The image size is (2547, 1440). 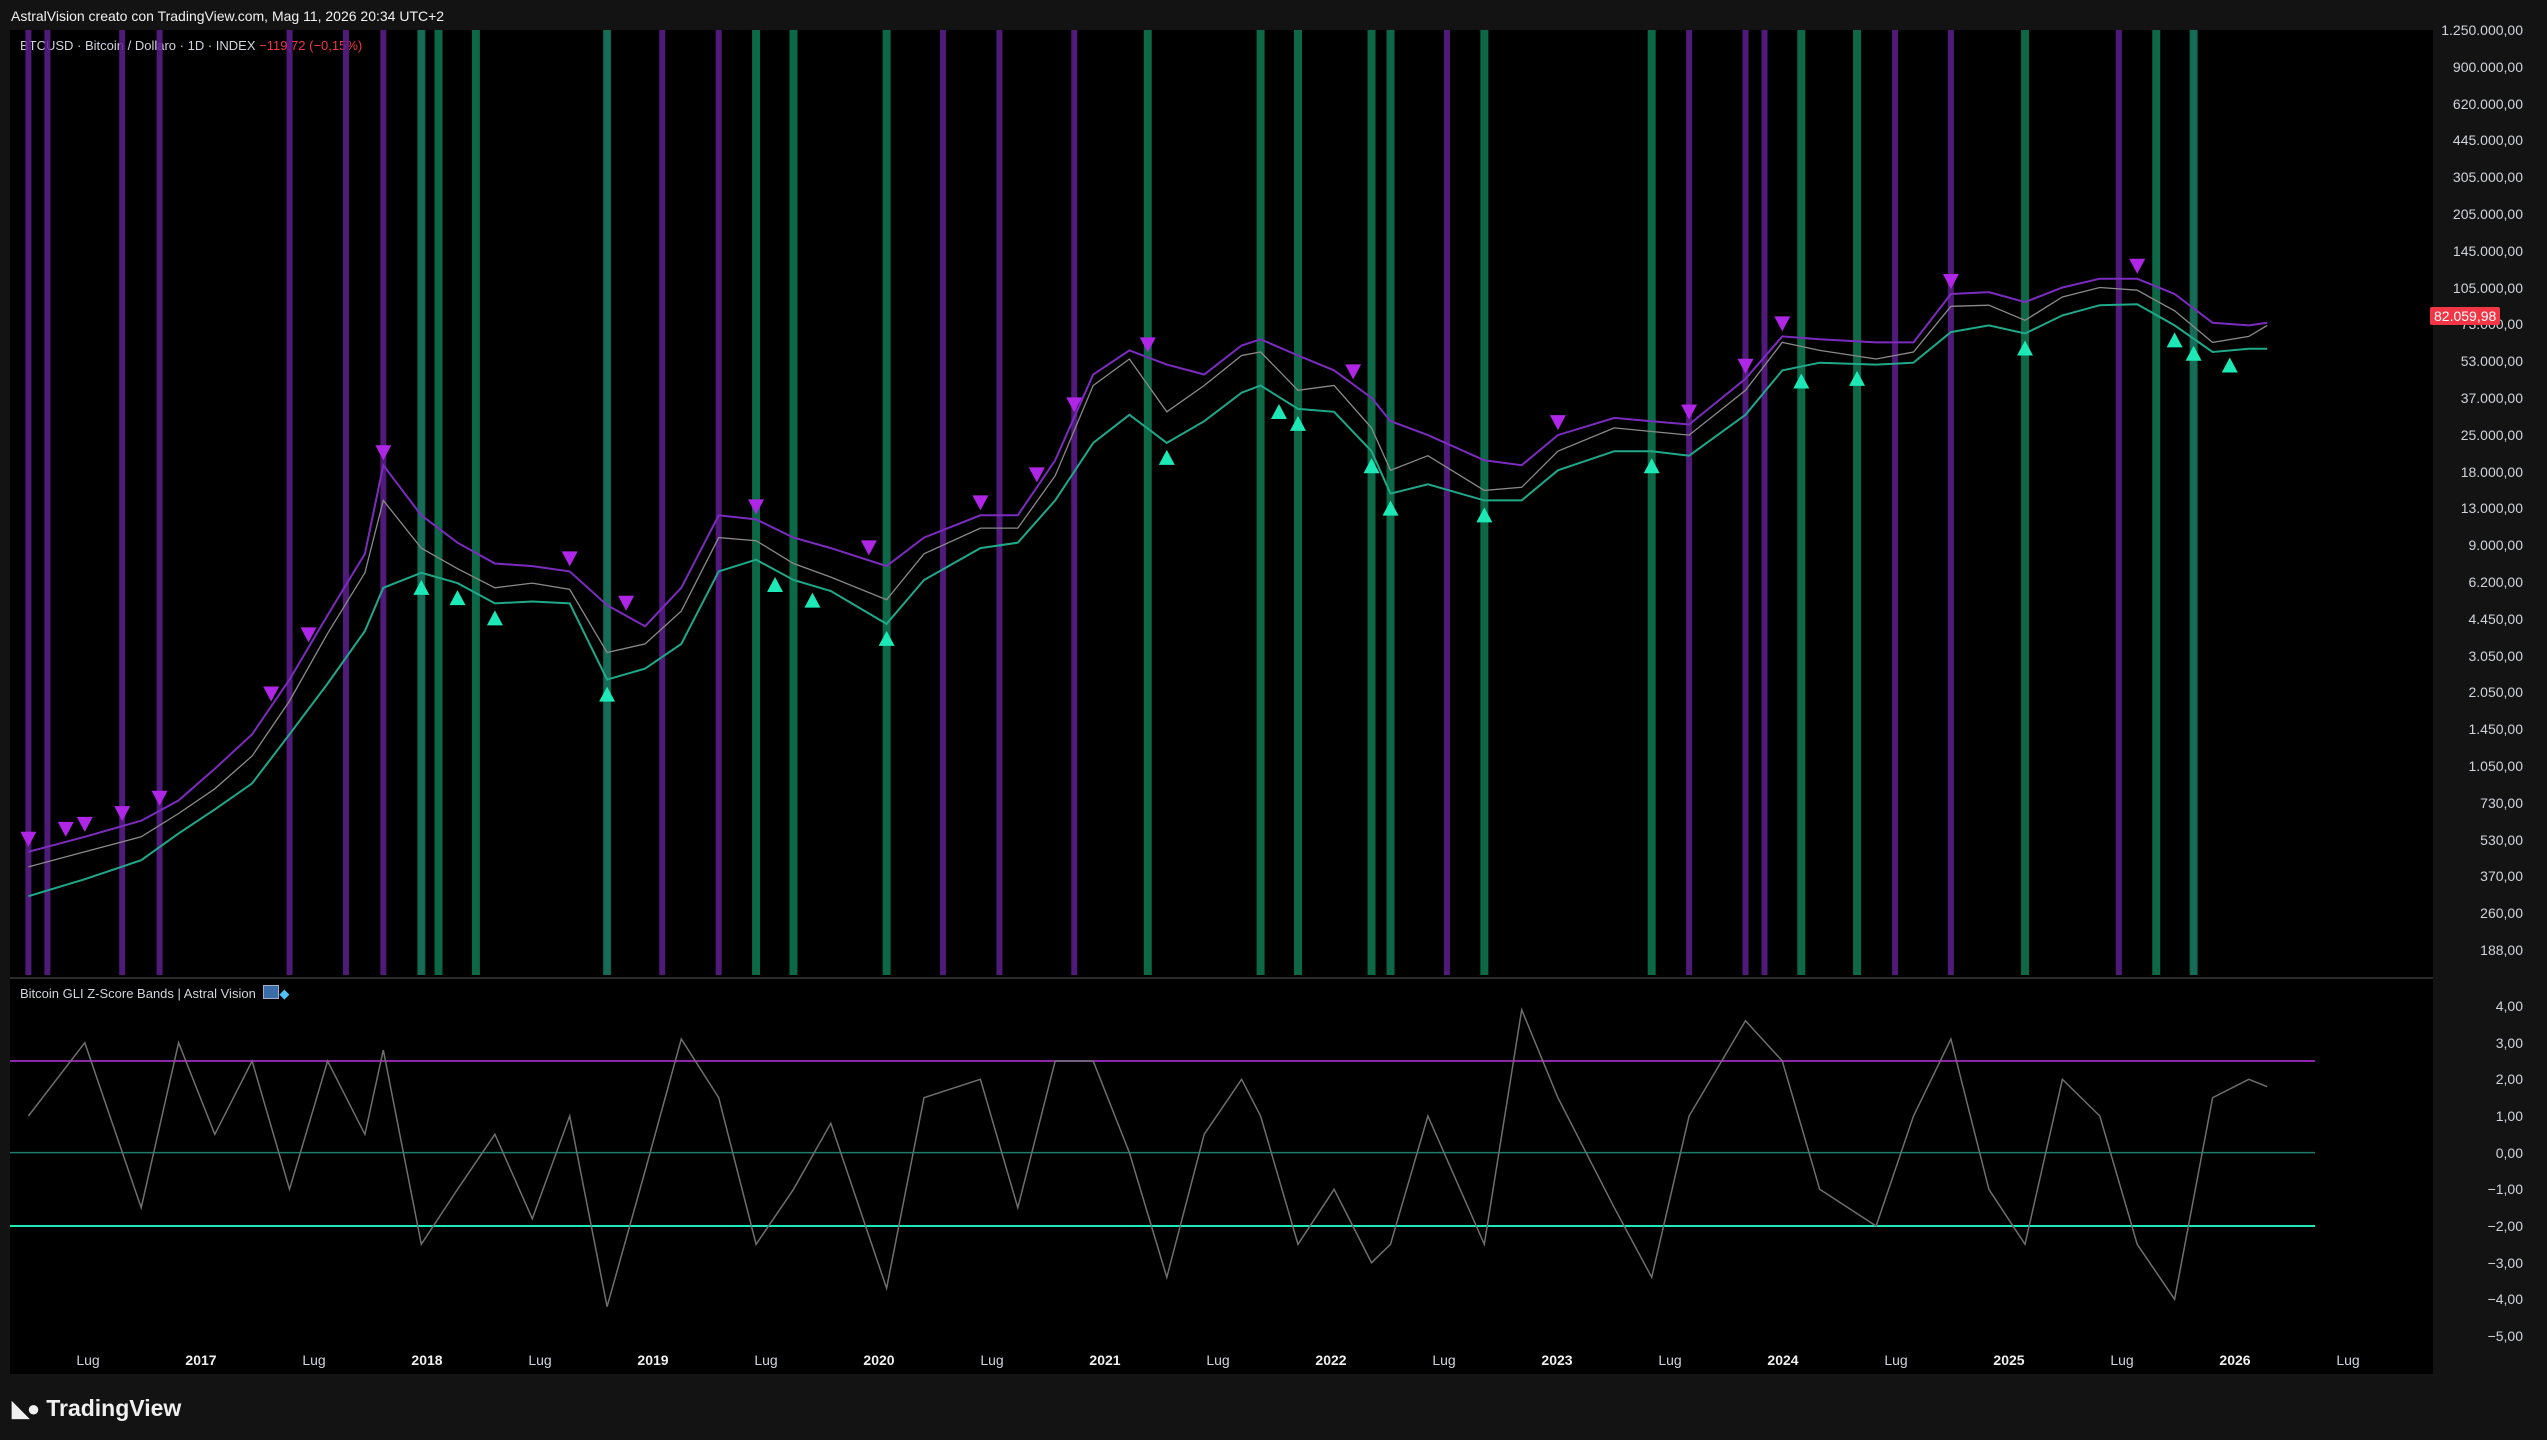 I want to click on time-tick: 2024, so click(x=1783, y=1360).